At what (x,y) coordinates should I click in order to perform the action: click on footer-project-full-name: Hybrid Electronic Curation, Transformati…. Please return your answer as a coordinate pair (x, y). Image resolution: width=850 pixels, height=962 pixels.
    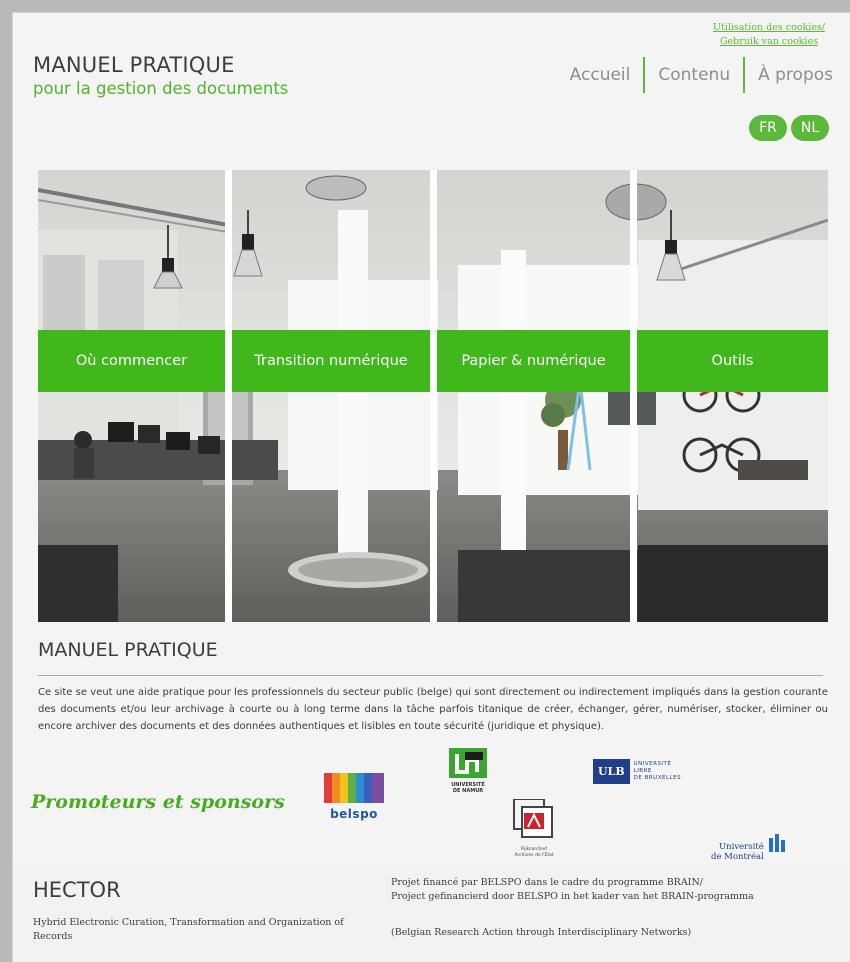
    Looking at the image, I should click on (188, 929).